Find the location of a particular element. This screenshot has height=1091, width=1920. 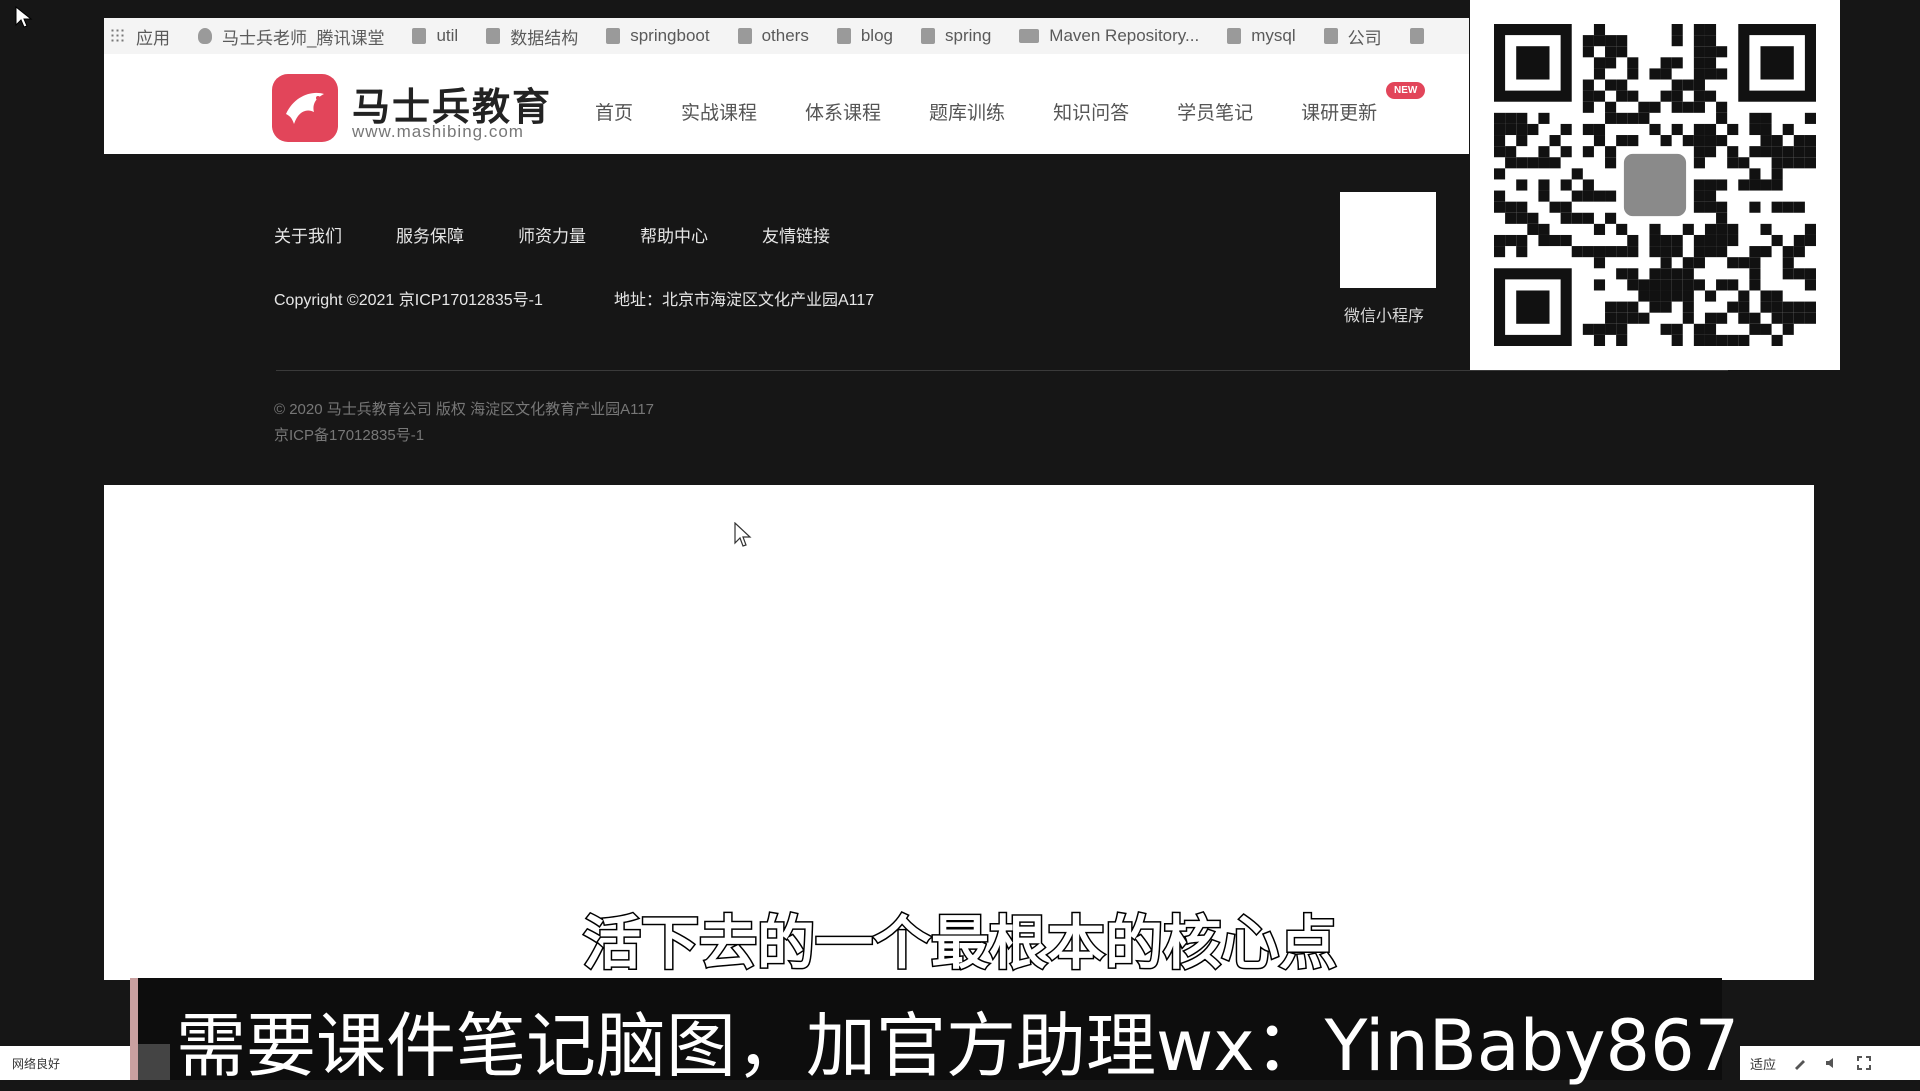

taskbar-thumbnail is located at coordinates (154, 1062).